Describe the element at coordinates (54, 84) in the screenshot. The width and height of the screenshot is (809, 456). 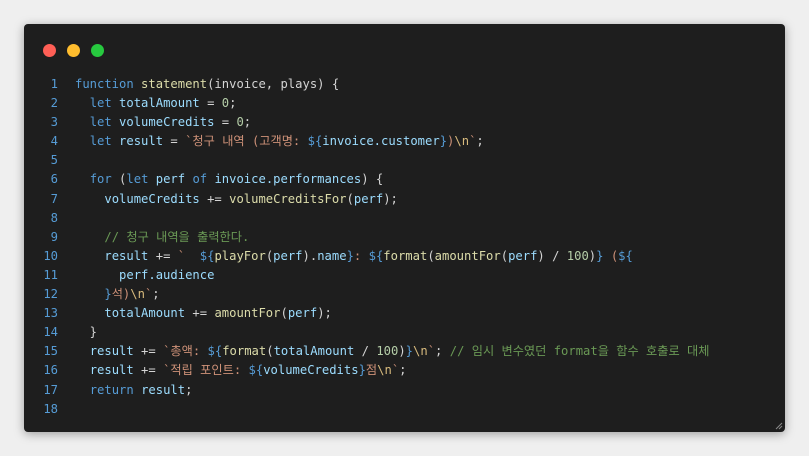
I see `line-number: 1` at that location.